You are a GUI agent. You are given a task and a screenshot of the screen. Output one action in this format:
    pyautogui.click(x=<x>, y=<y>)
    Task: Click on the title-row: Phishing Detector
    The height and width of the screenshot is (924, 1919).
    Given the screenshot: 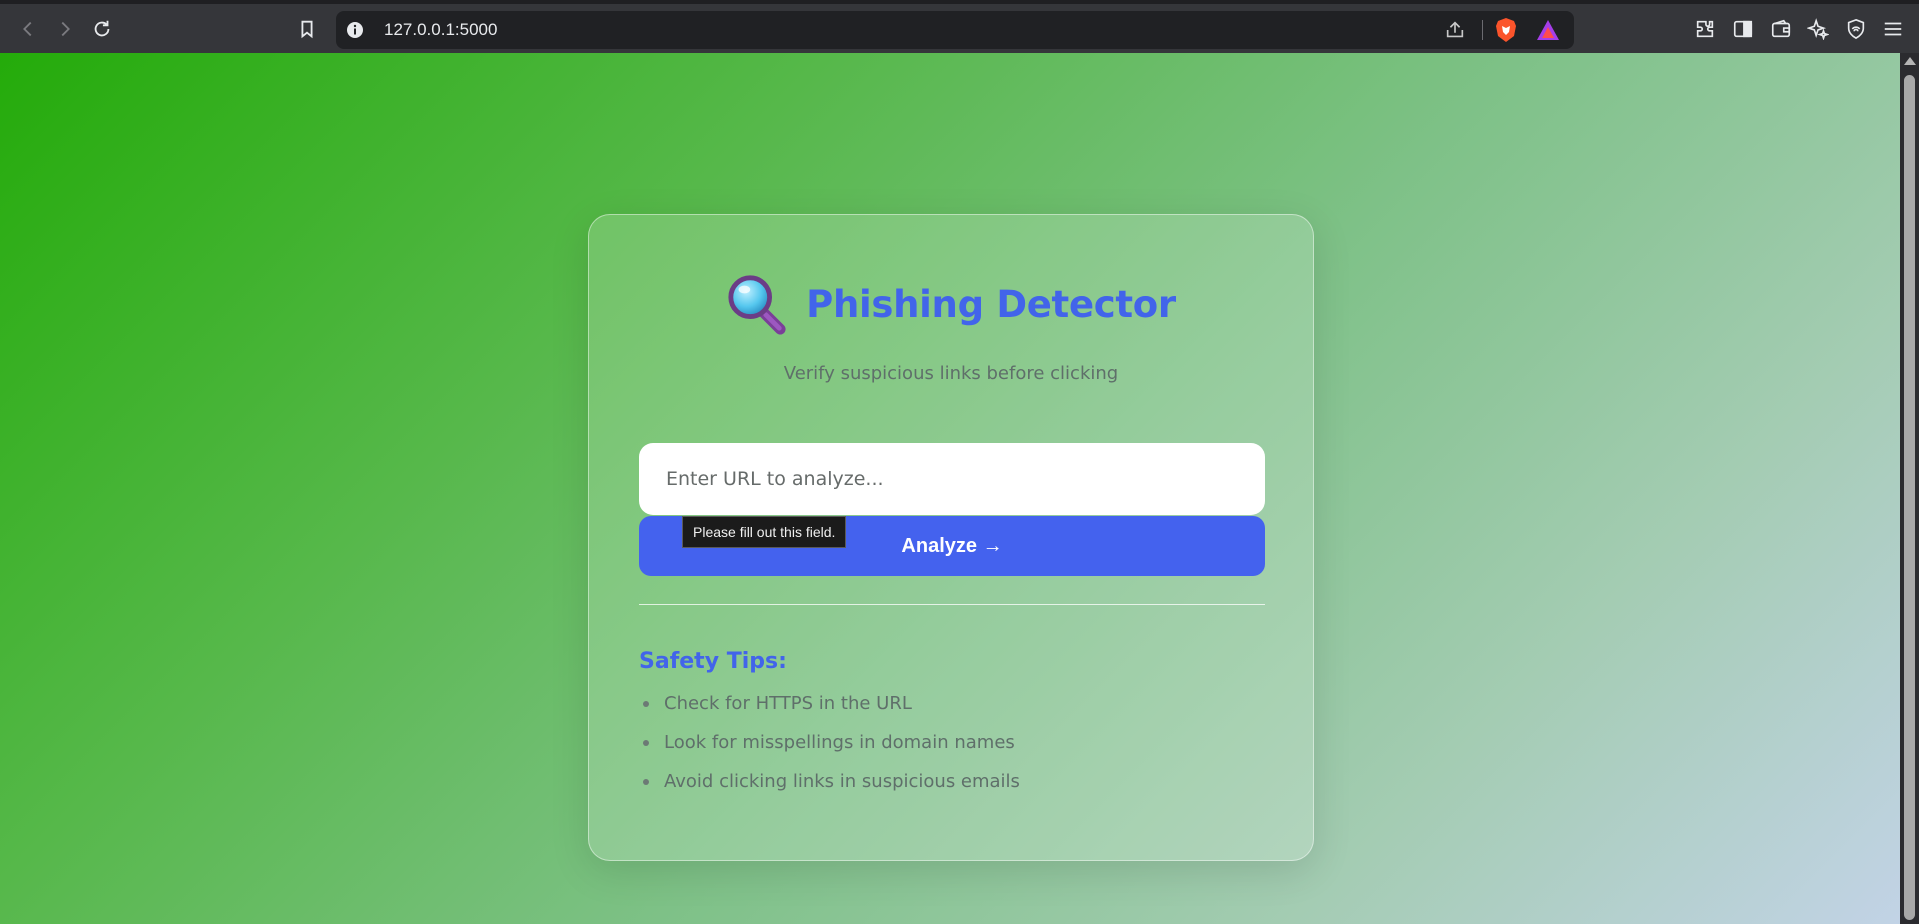 What is the action you would take?
    pyautogui.click(x=951, y=304)
    